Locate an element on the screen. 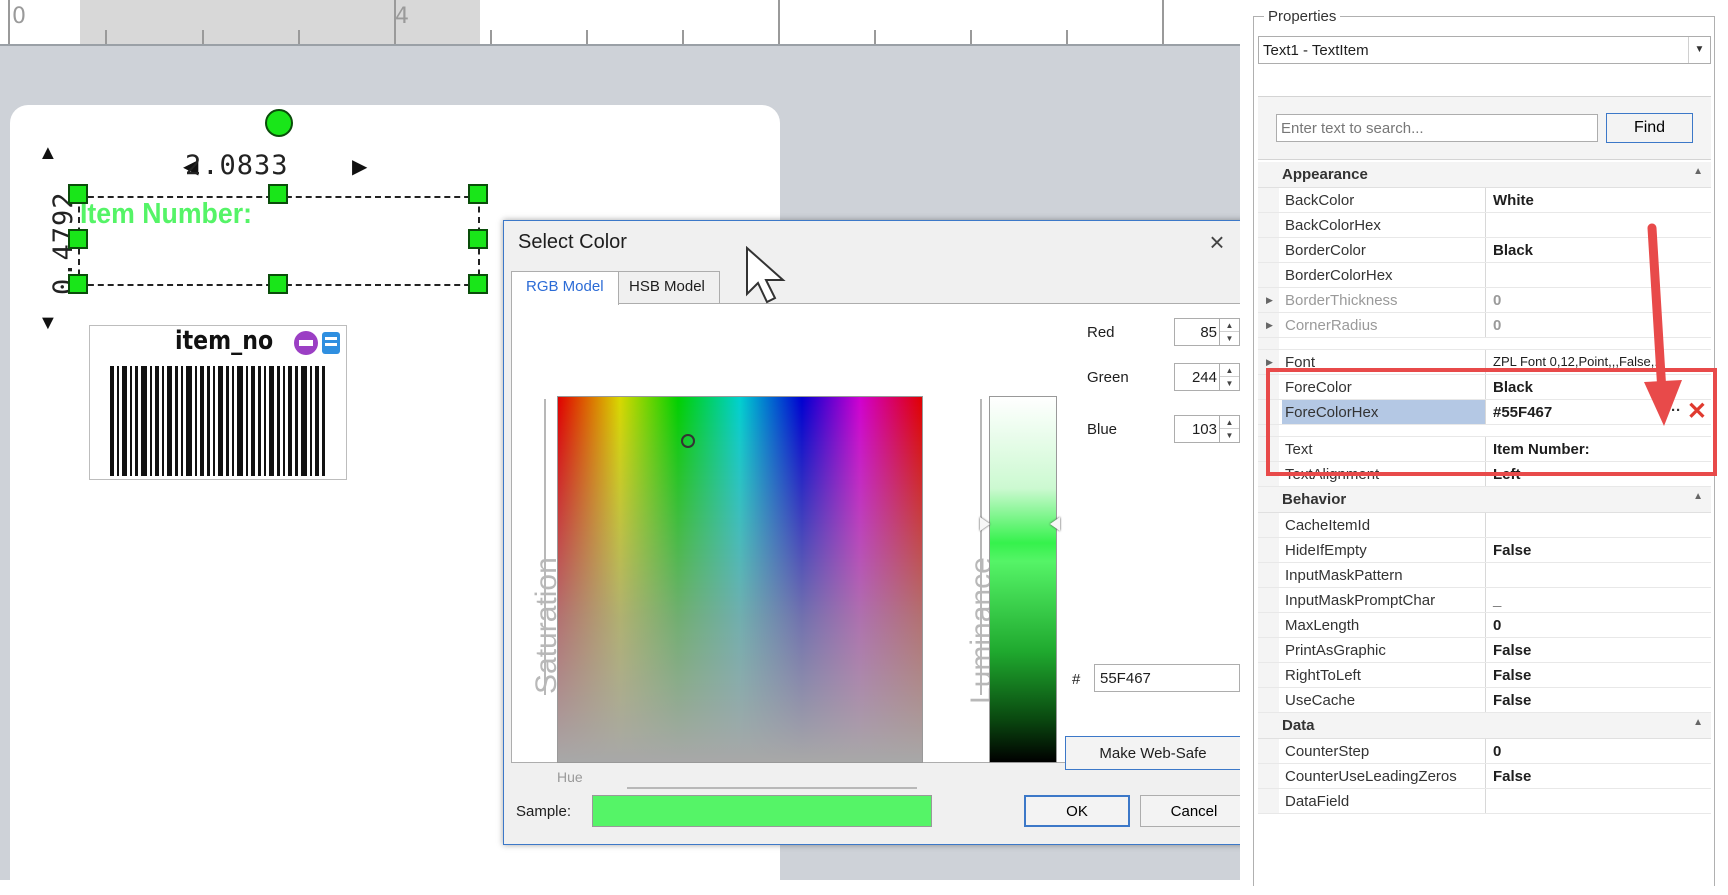 This screenshot has width=1728, height=895. red-label: Red is located at coordinates (1101, 332).